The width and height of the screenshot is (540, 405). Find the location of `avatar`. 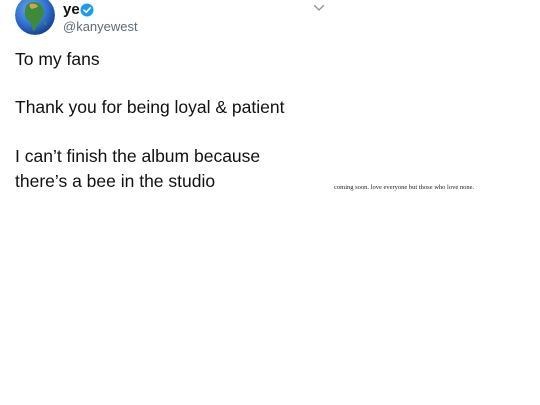

avatar is located at coordinates (35, 17).